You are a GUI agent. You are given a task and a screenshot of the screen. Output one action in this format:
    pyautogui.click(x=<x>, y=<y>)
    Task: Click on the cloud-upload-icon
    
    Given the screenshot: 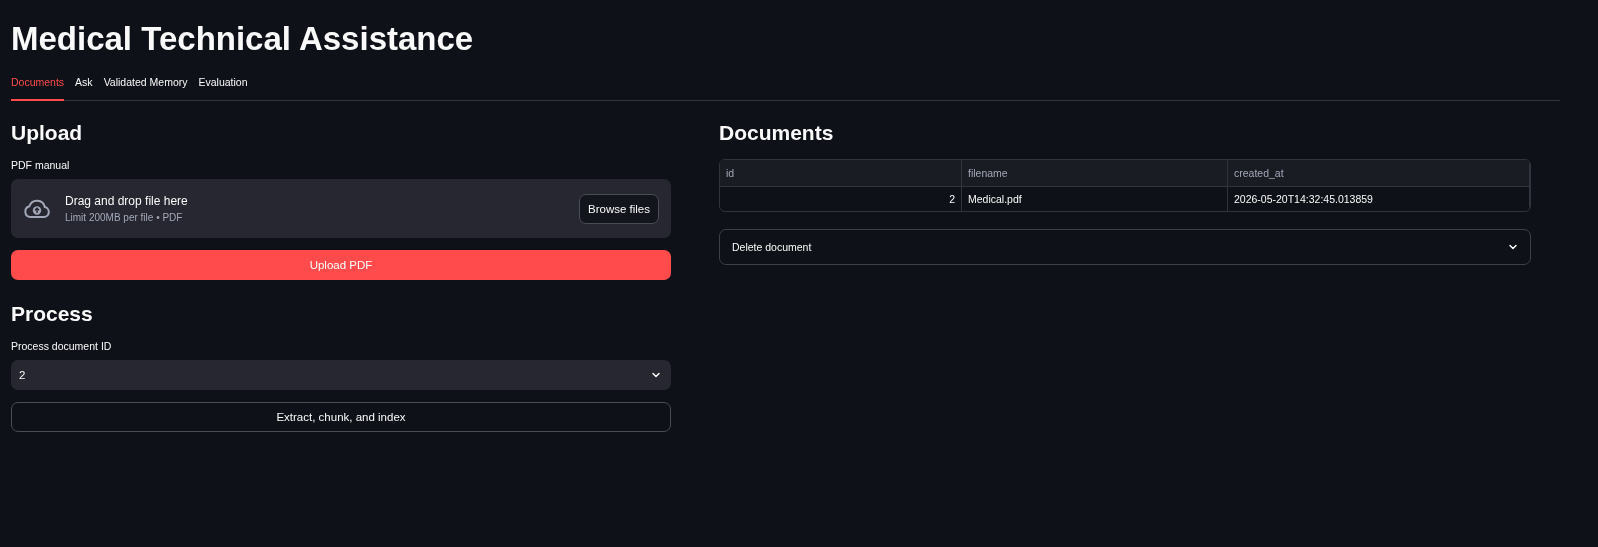 What is the action you would take?
    pyautogui.click(x=37, y=208)
    